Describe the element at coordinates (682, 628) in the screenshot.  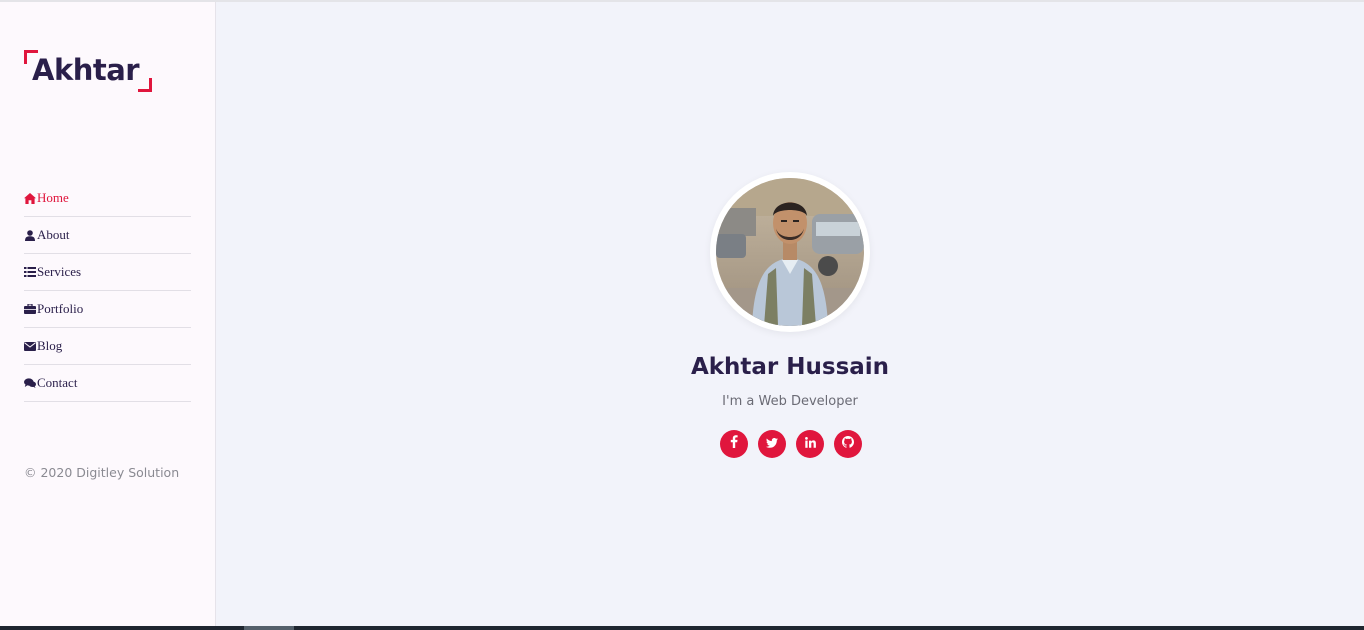
I see `bottom-scrollbar` at that location.